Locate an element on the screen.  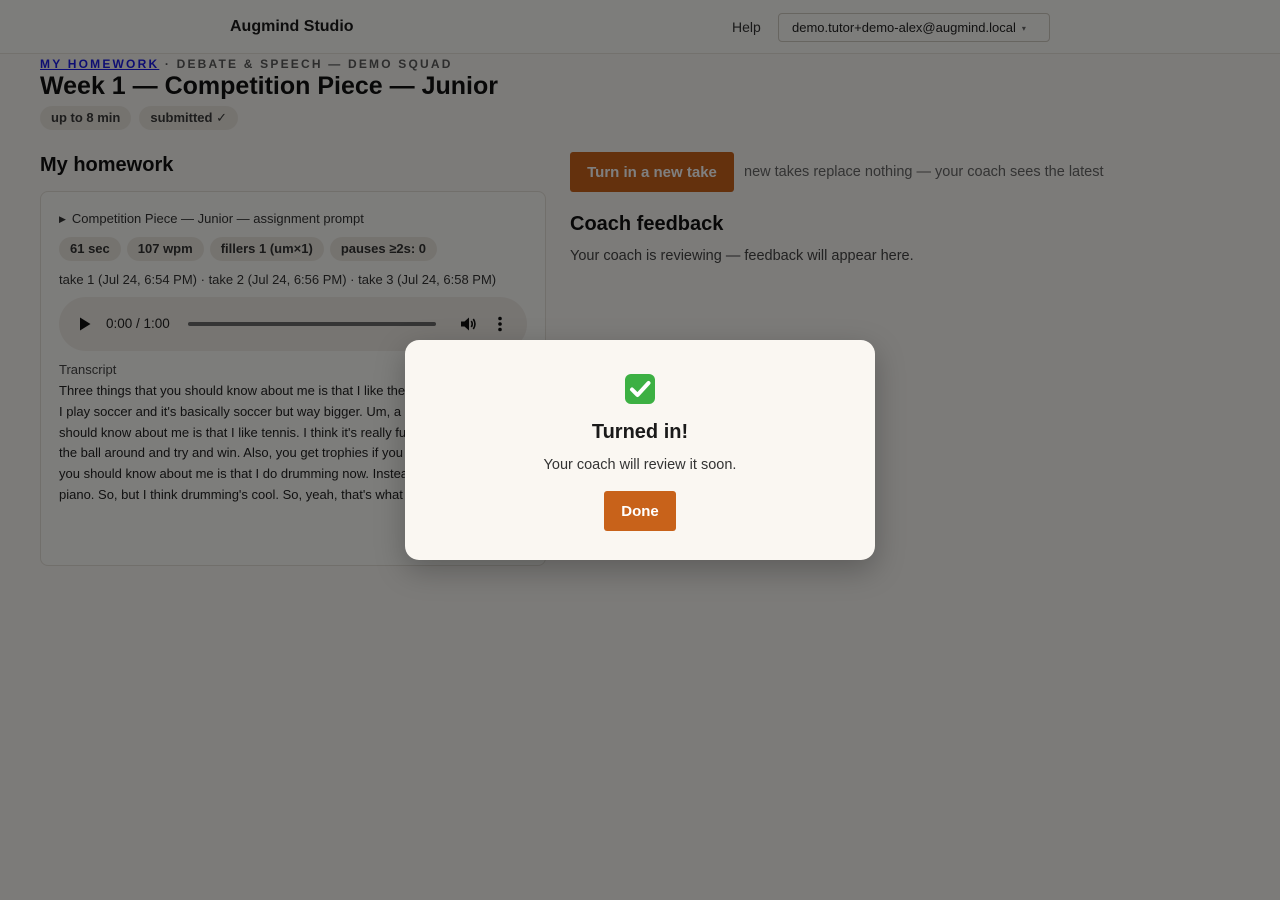
dialog-title: Turned in! is located at coordinates (640, 432).